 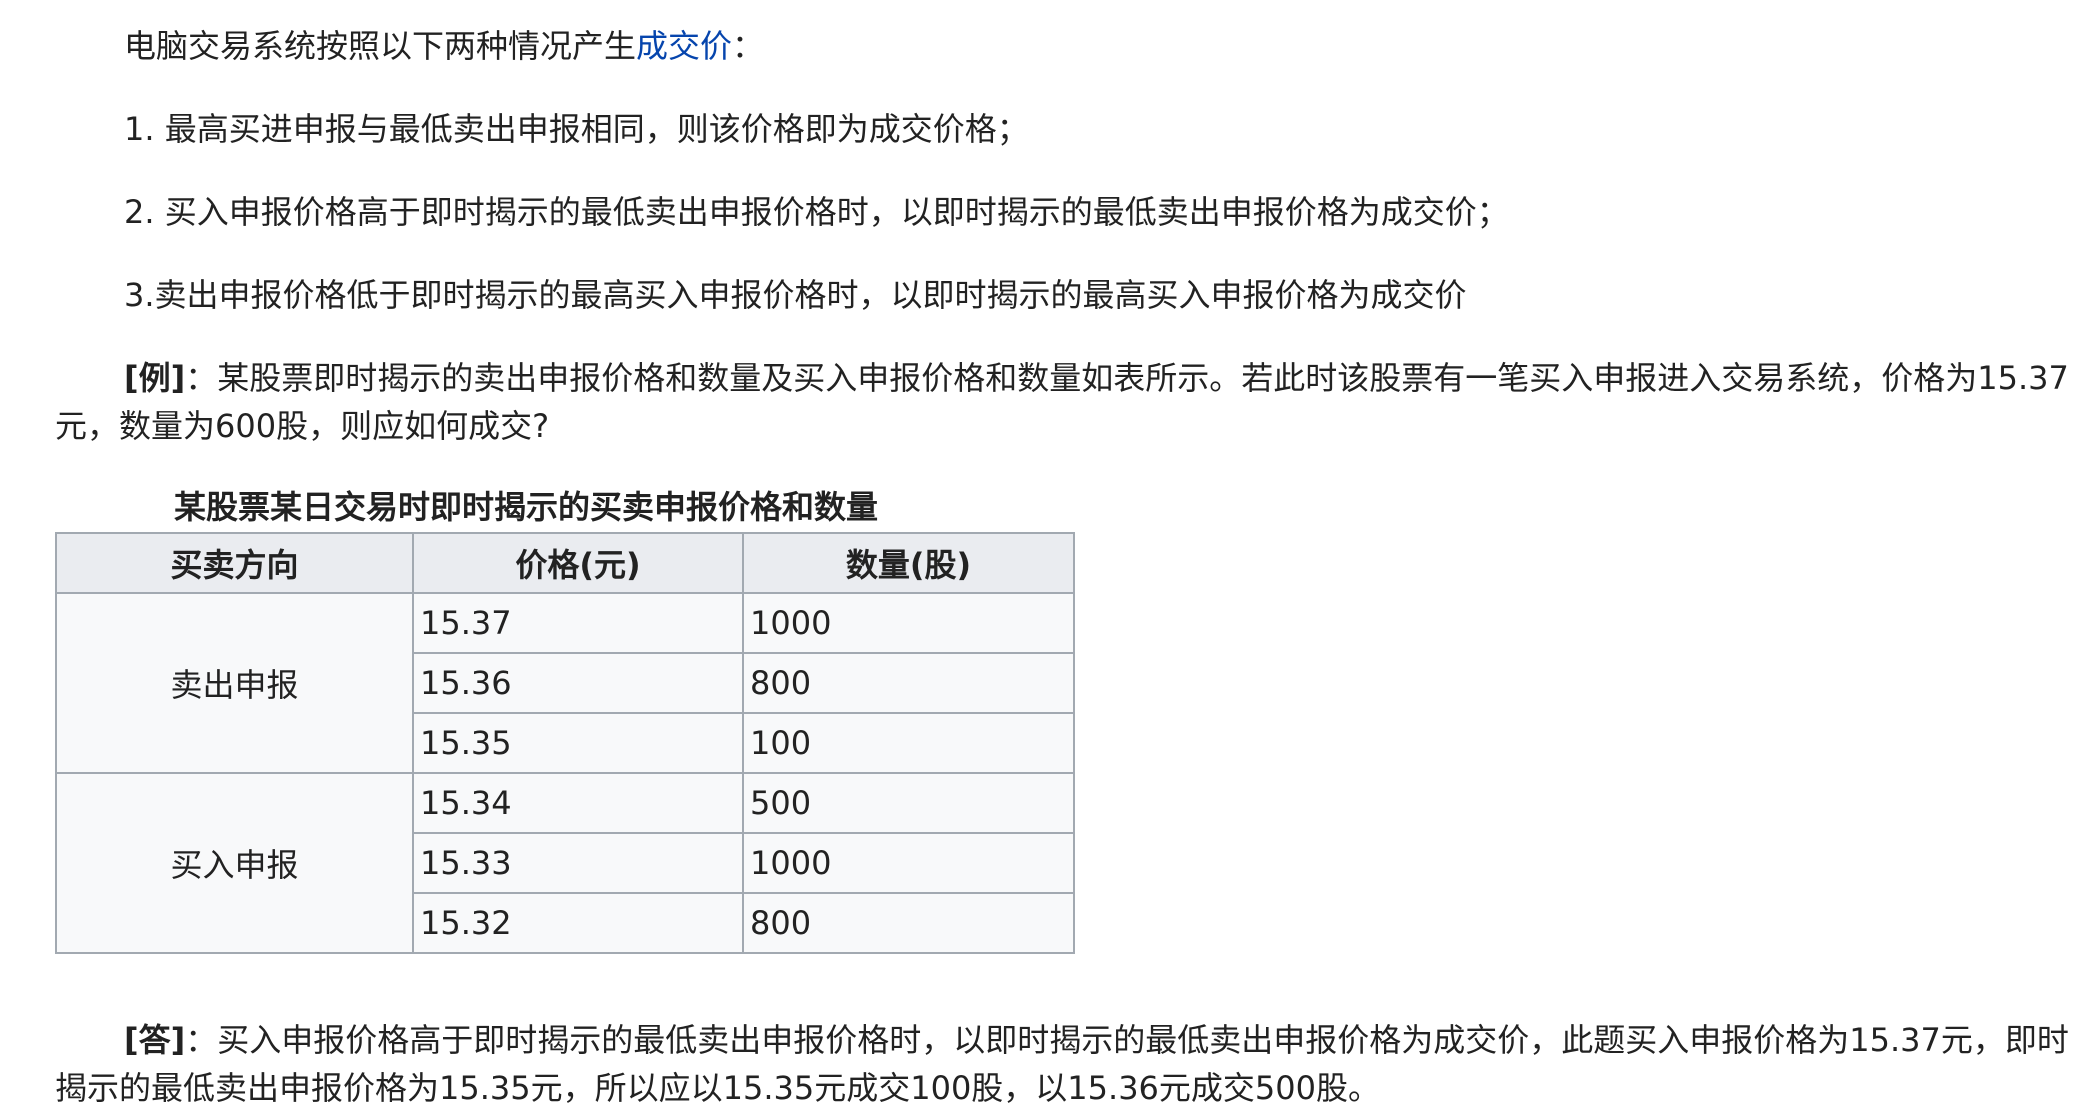 What do you see at coordinates (748, 46) in the screenshot?
I see `intro-colon: ：` at bounding box center [748, 46].